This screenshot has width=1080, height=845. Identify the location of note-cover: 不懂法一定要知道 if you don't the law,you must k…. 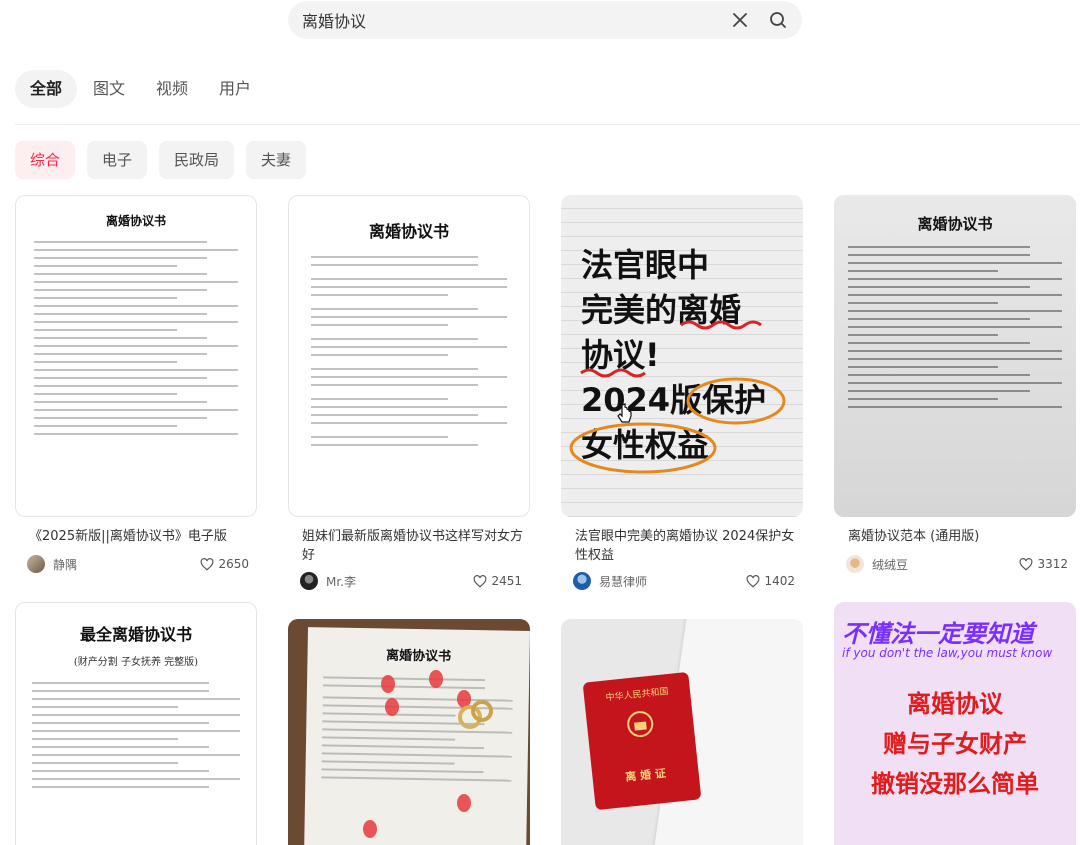
(955, 723).